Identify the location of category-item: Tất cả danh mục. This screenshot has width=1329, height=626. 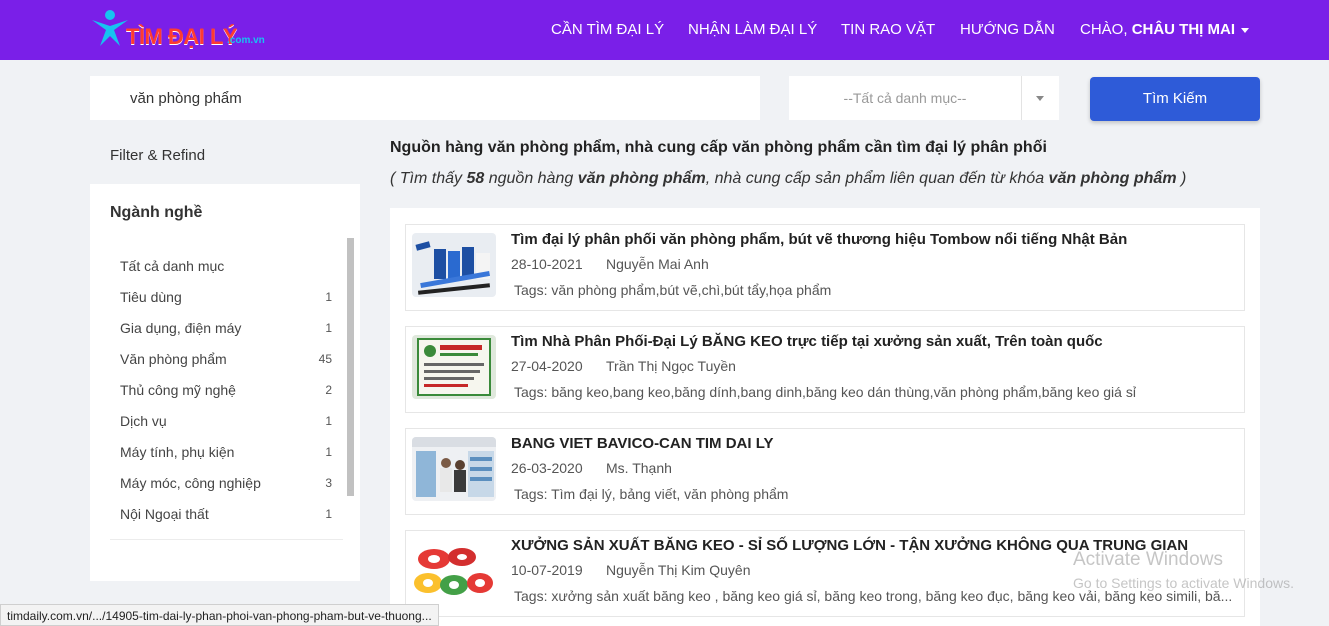
(226, 273).